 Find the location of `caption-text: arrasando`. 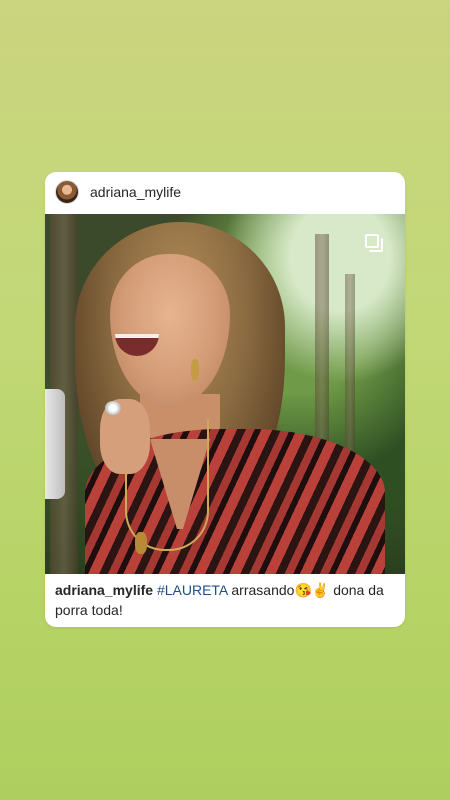

caption-text: arrasando is located at coordinates (263, 590).